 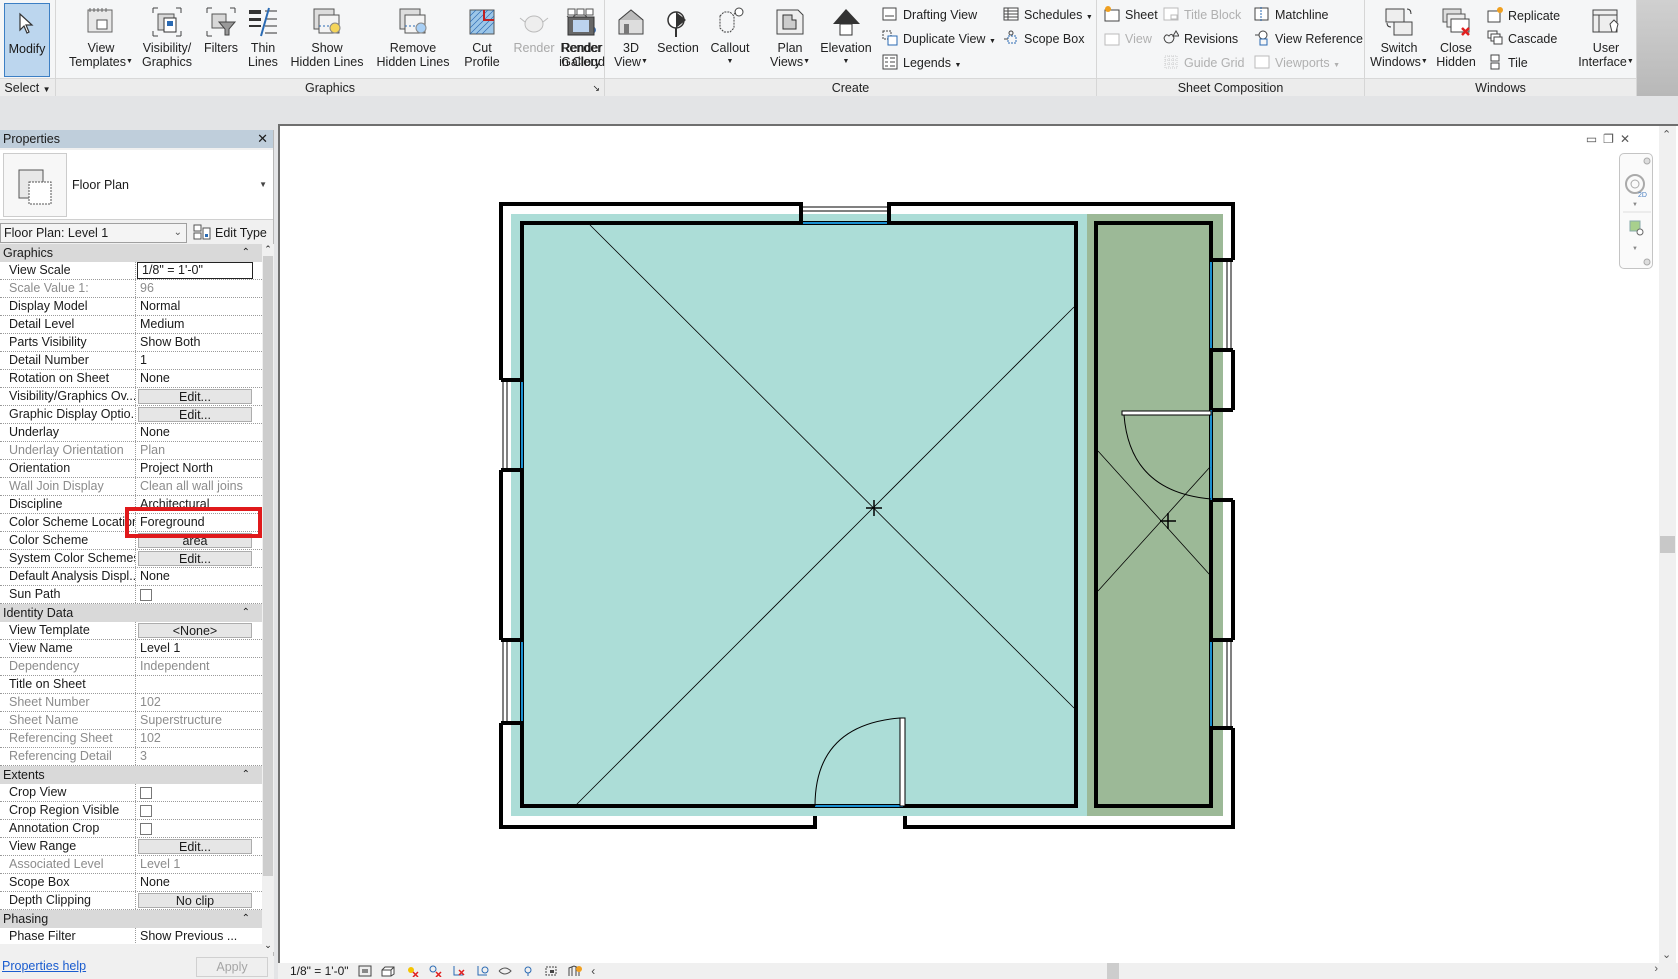 I want to click on select-panel-label: Select ▼, so click(x=27, y=87).